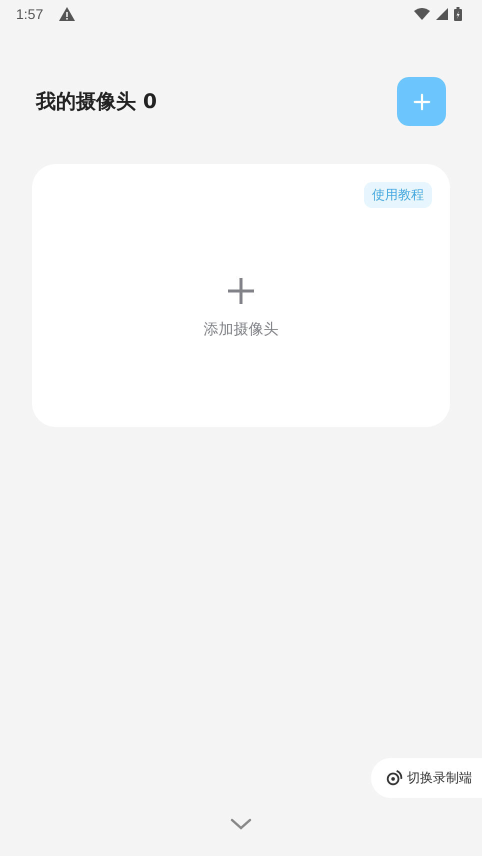 This screenshot has height=856, width=482. What do you see at coordinates (426, 778) in the screenshot?
I see `switch-recorder-button: 切换录制端` at bounding box center [426, 778].